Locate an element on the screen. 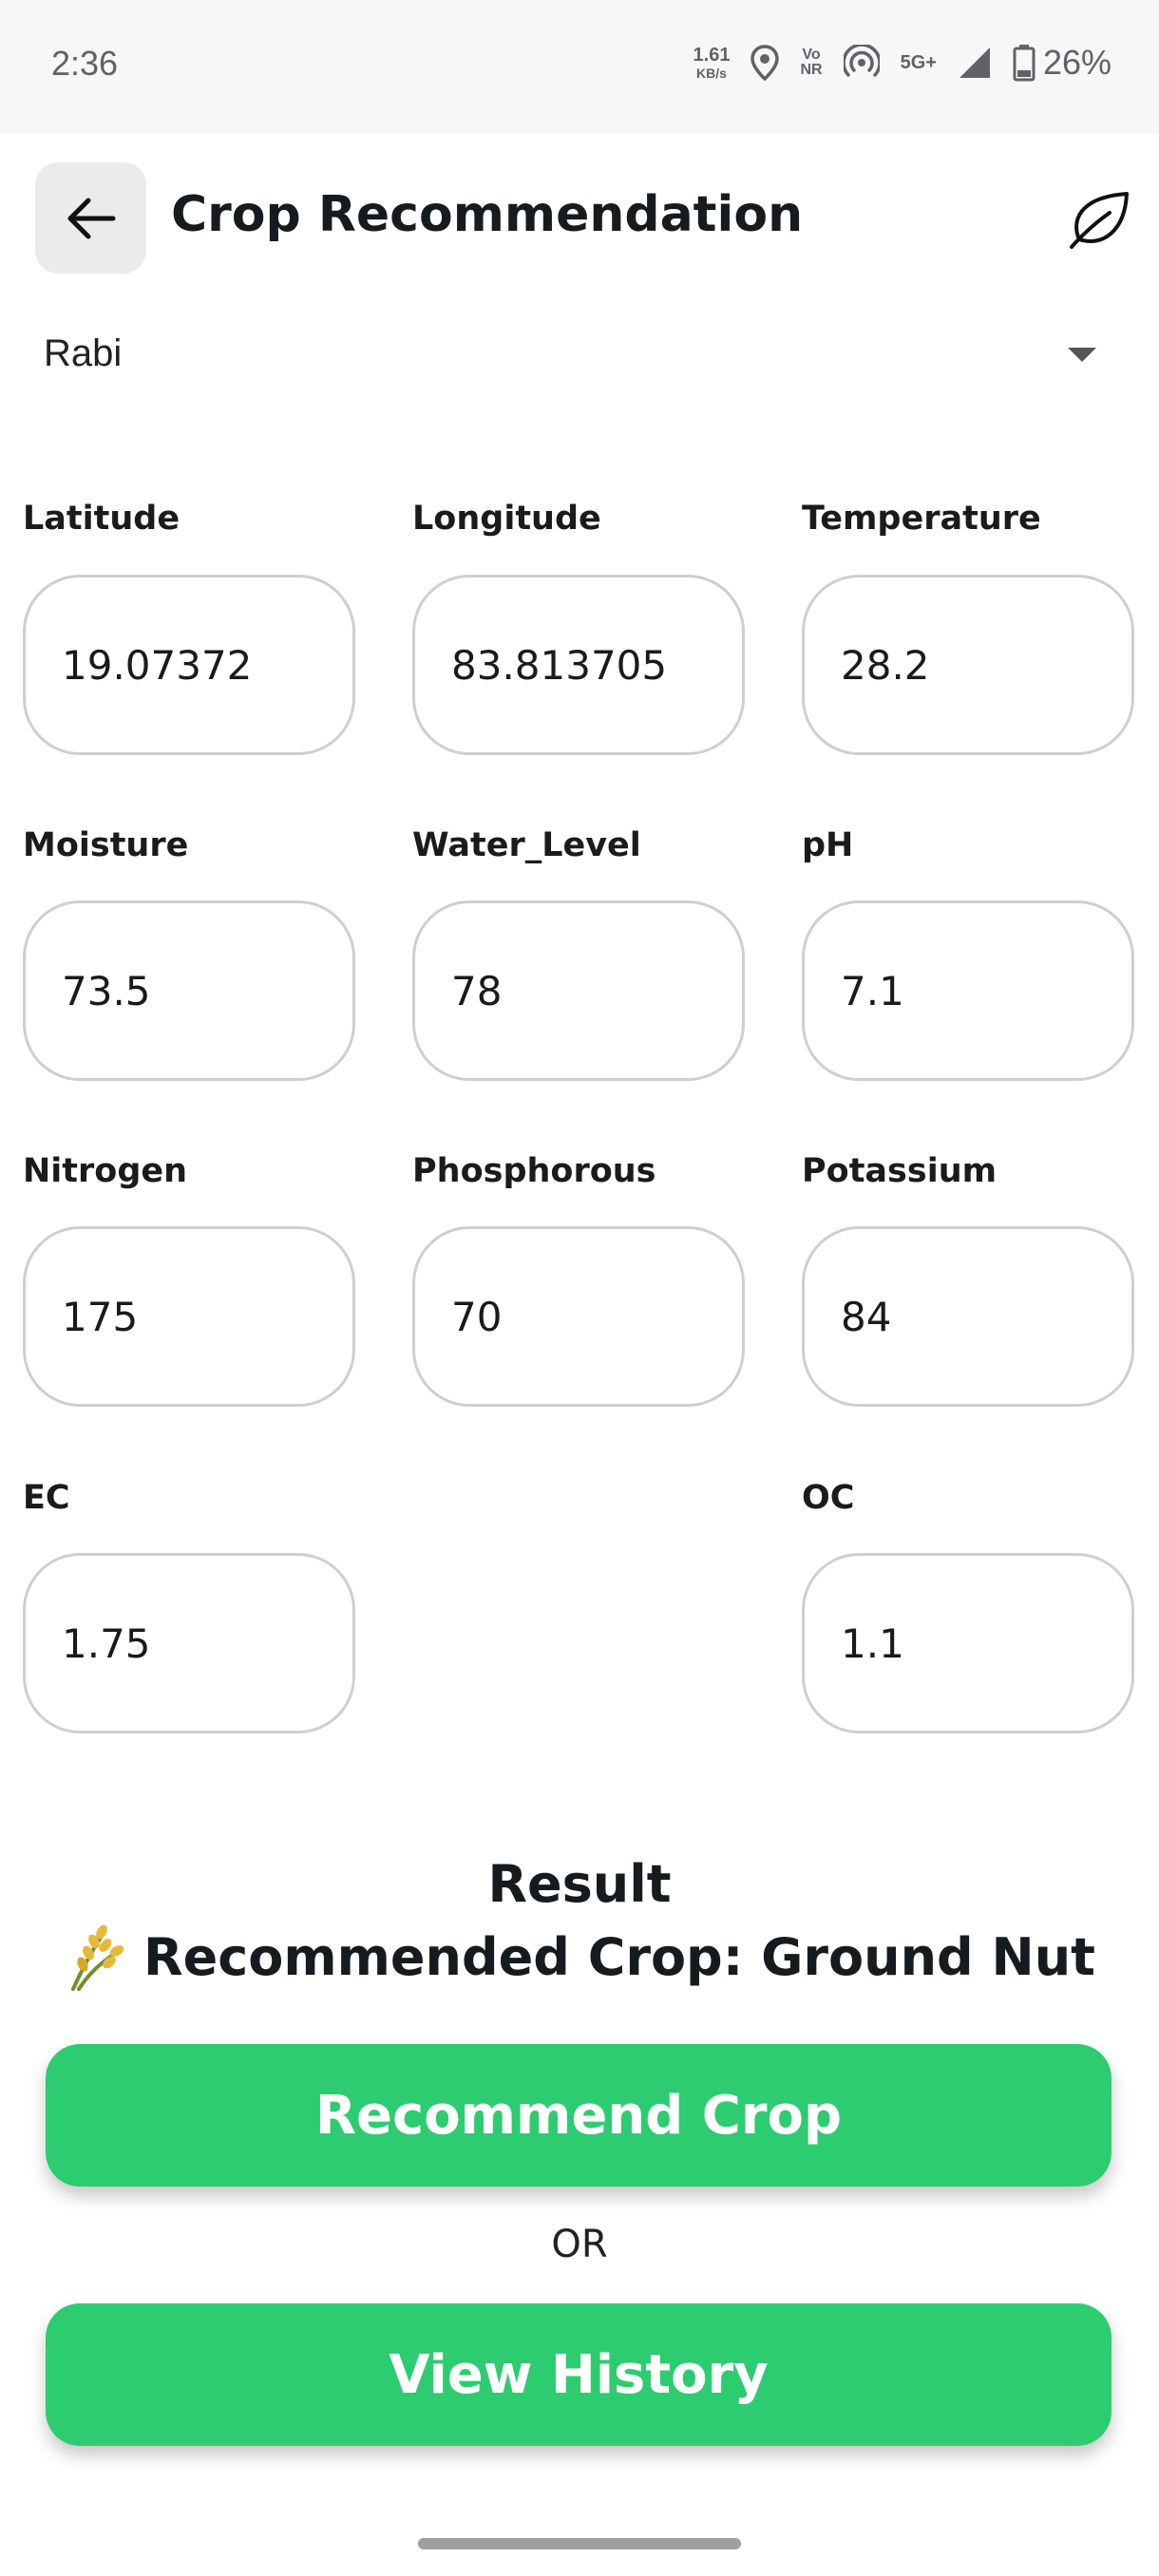 This screenshot has height=2576, width=1159. back-button is located at coordinates (90, 218).